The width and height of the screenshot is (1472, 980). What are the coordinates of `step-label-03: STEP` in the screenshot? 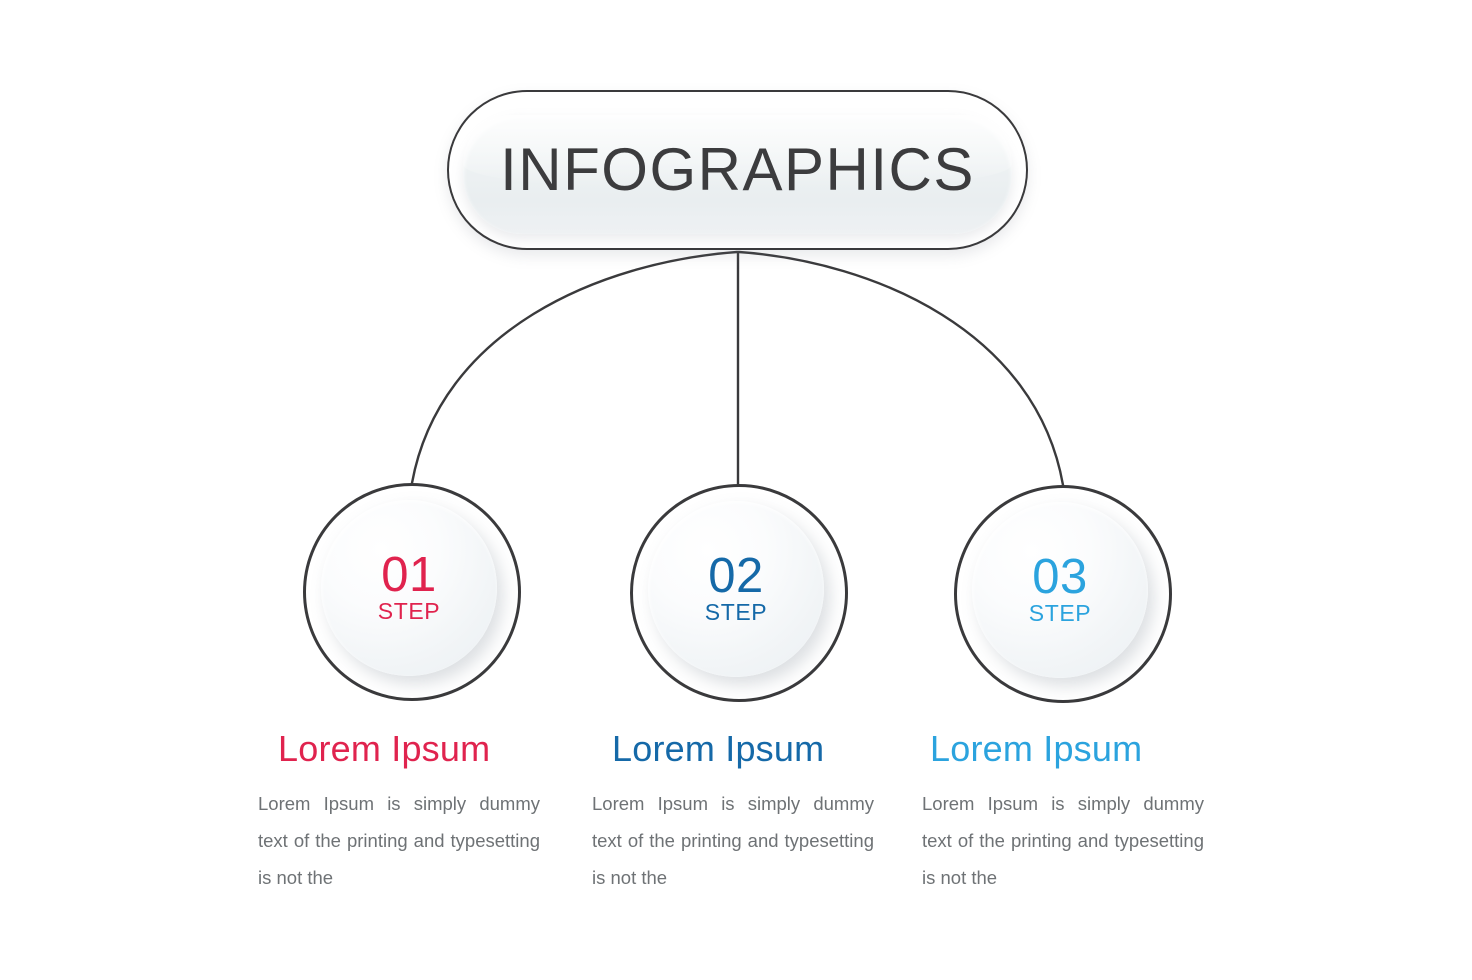 It's located at (1060, 613).